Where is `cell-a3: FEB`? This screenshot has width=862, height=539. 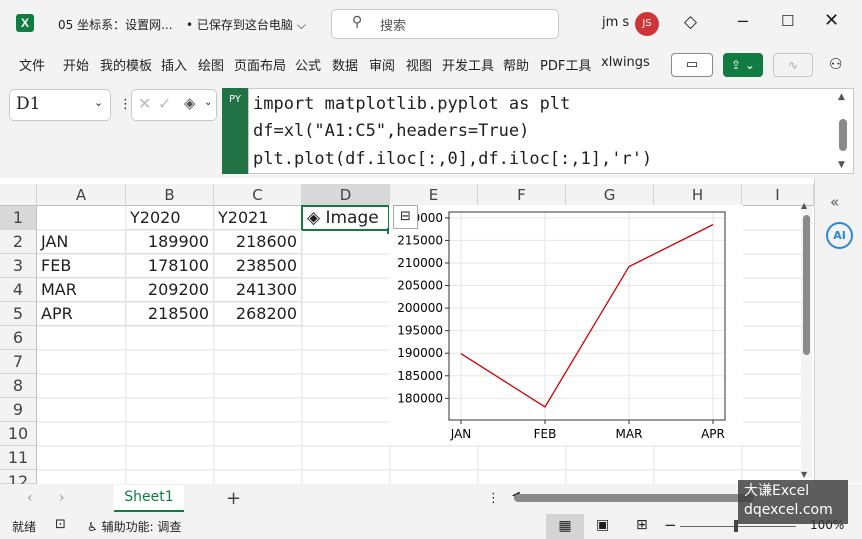 cell-a3: FEB is located at coordinates (81, 266).